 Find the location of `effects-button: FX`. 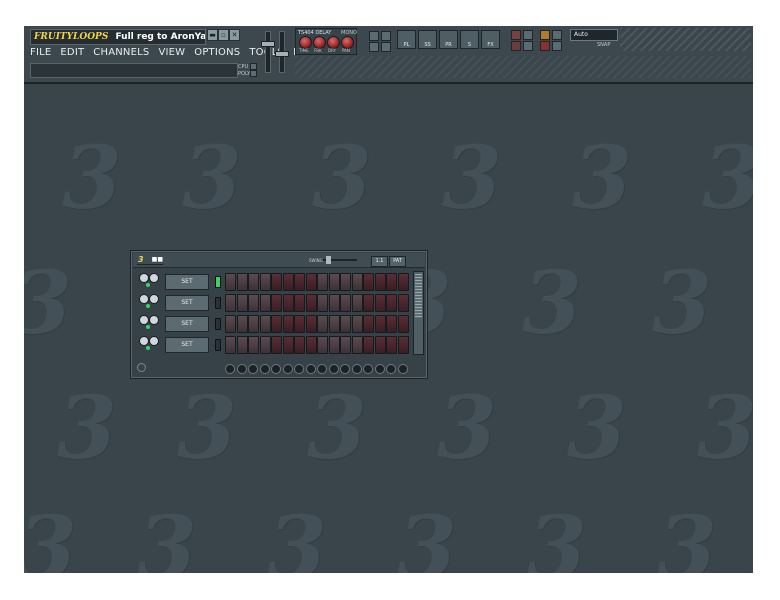

effects-button: FX is located at coordinates (490, 39).